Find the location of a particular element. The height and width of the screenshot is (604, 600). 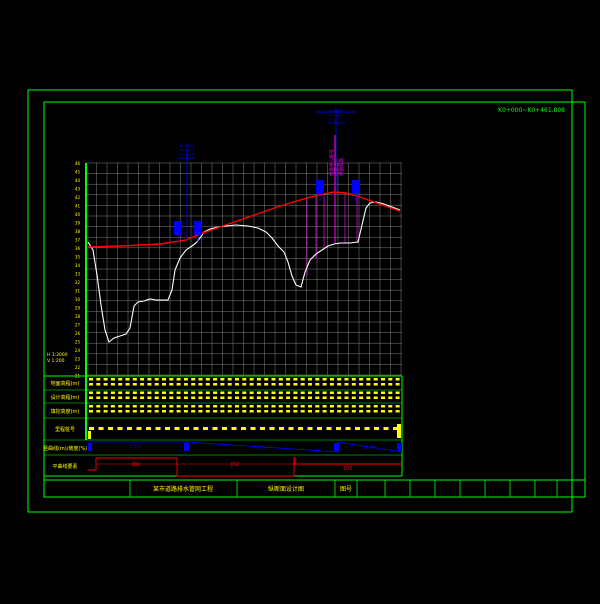

bridge-label: 桥梁中心桩号 is located at coordinates (331, 162).